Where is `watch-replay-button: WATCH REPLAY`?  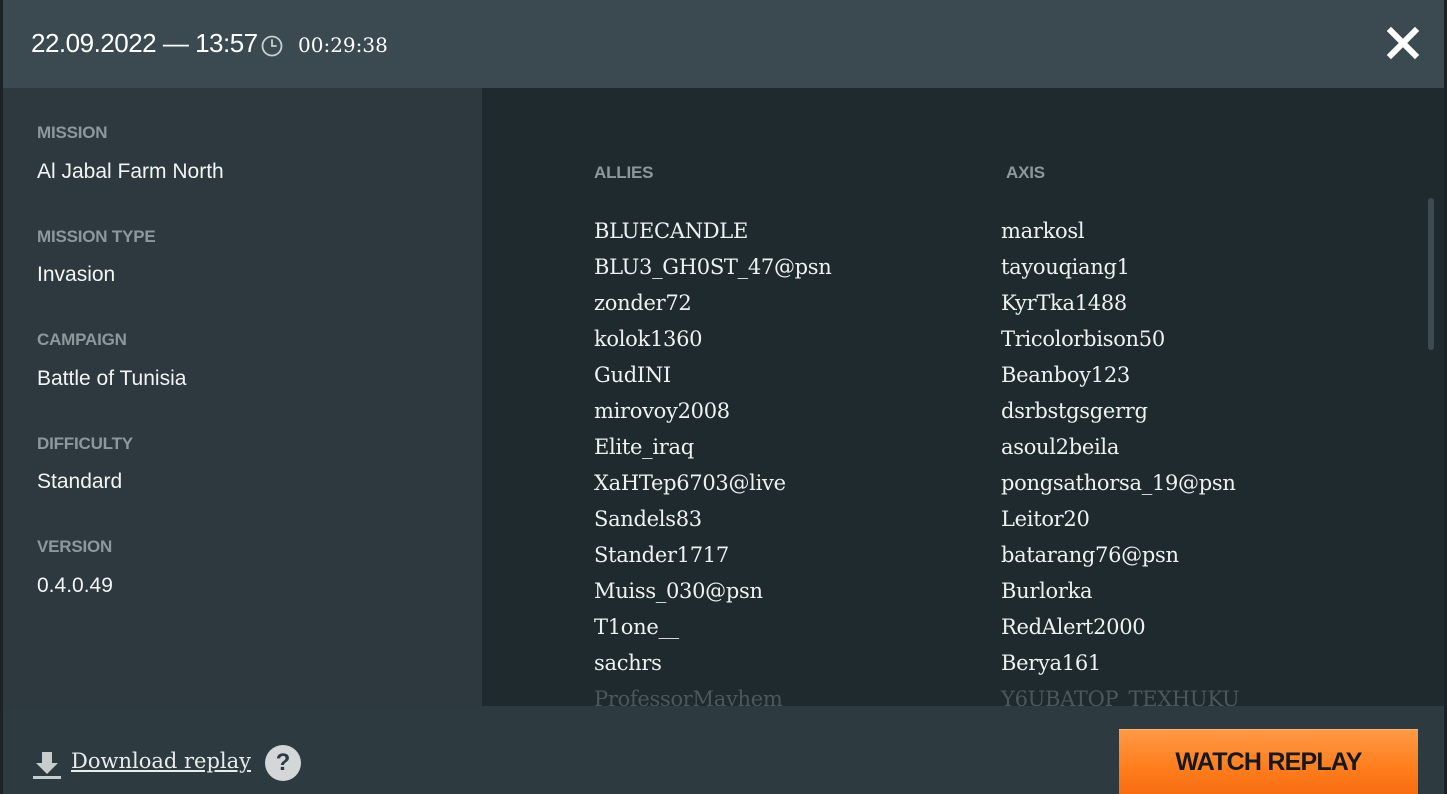 watch-replay-button: WATCH REPLAY is located at coordinates (1268, 761).